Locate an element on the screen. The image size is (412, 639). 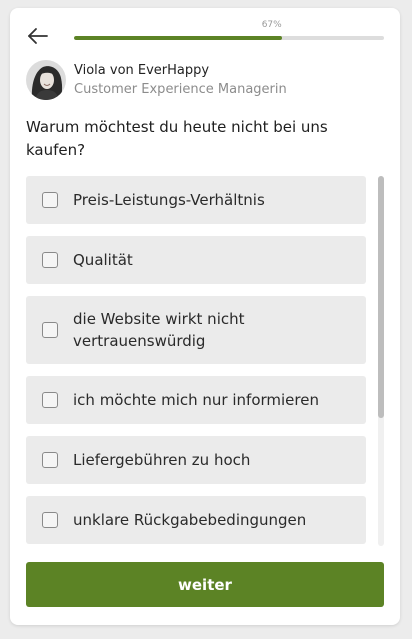
progress-label: 67% is located at coordinates (271, 25).